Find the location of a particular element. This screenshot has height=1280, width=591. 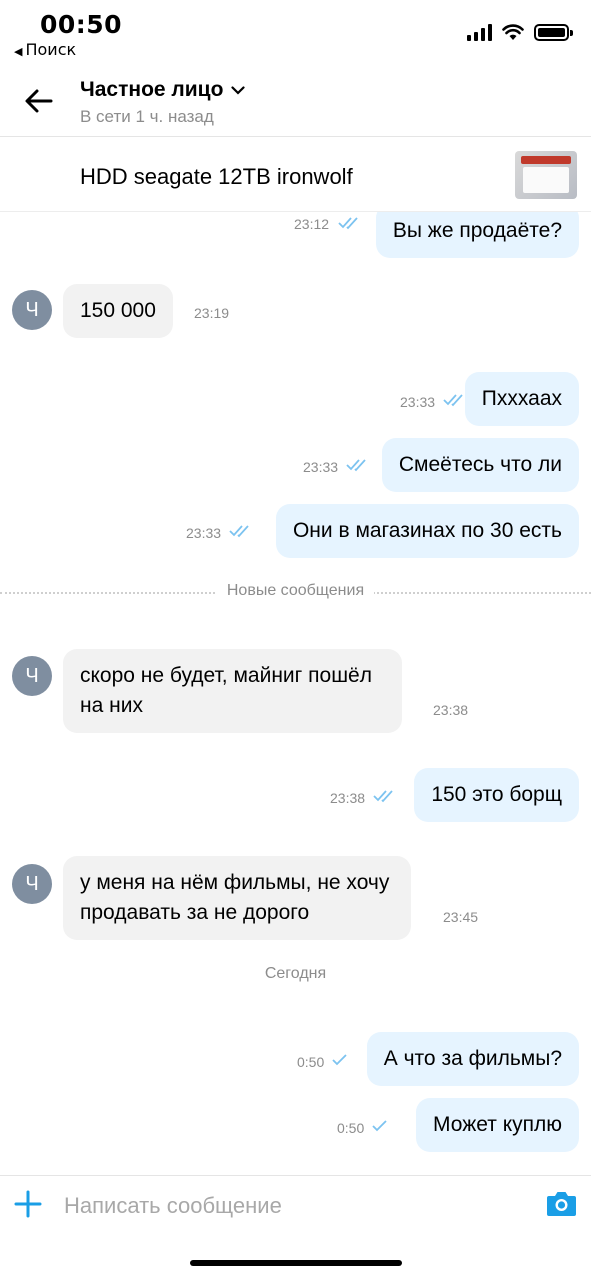

contact-name-button: Частное лицо is located at coordinates (163, 90).